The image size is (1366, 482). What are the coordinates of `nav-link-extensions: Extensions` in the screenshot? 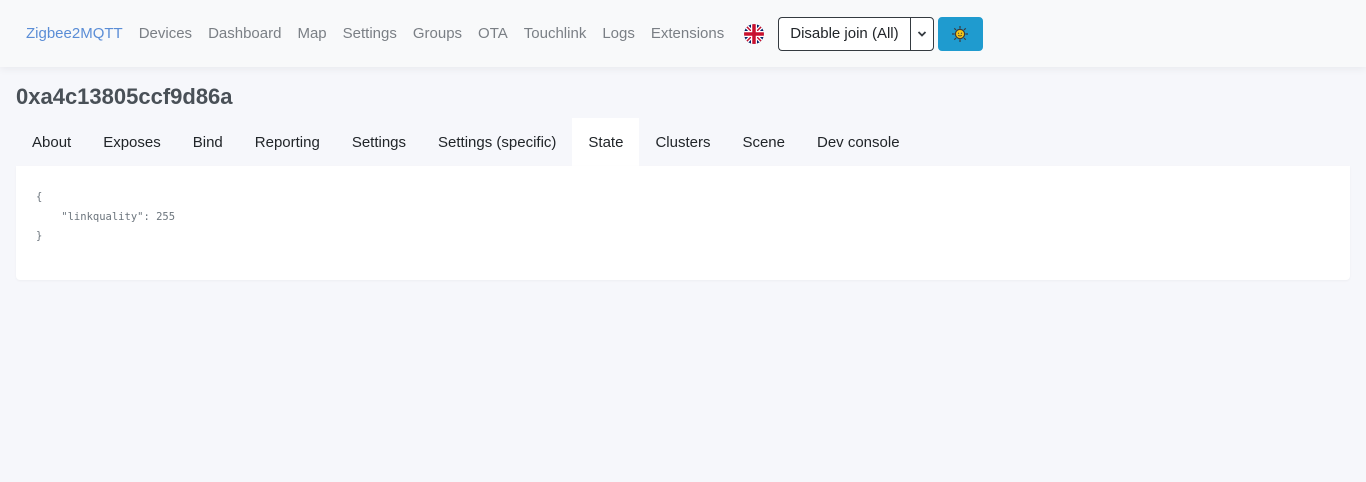 It's located at (687, 33).